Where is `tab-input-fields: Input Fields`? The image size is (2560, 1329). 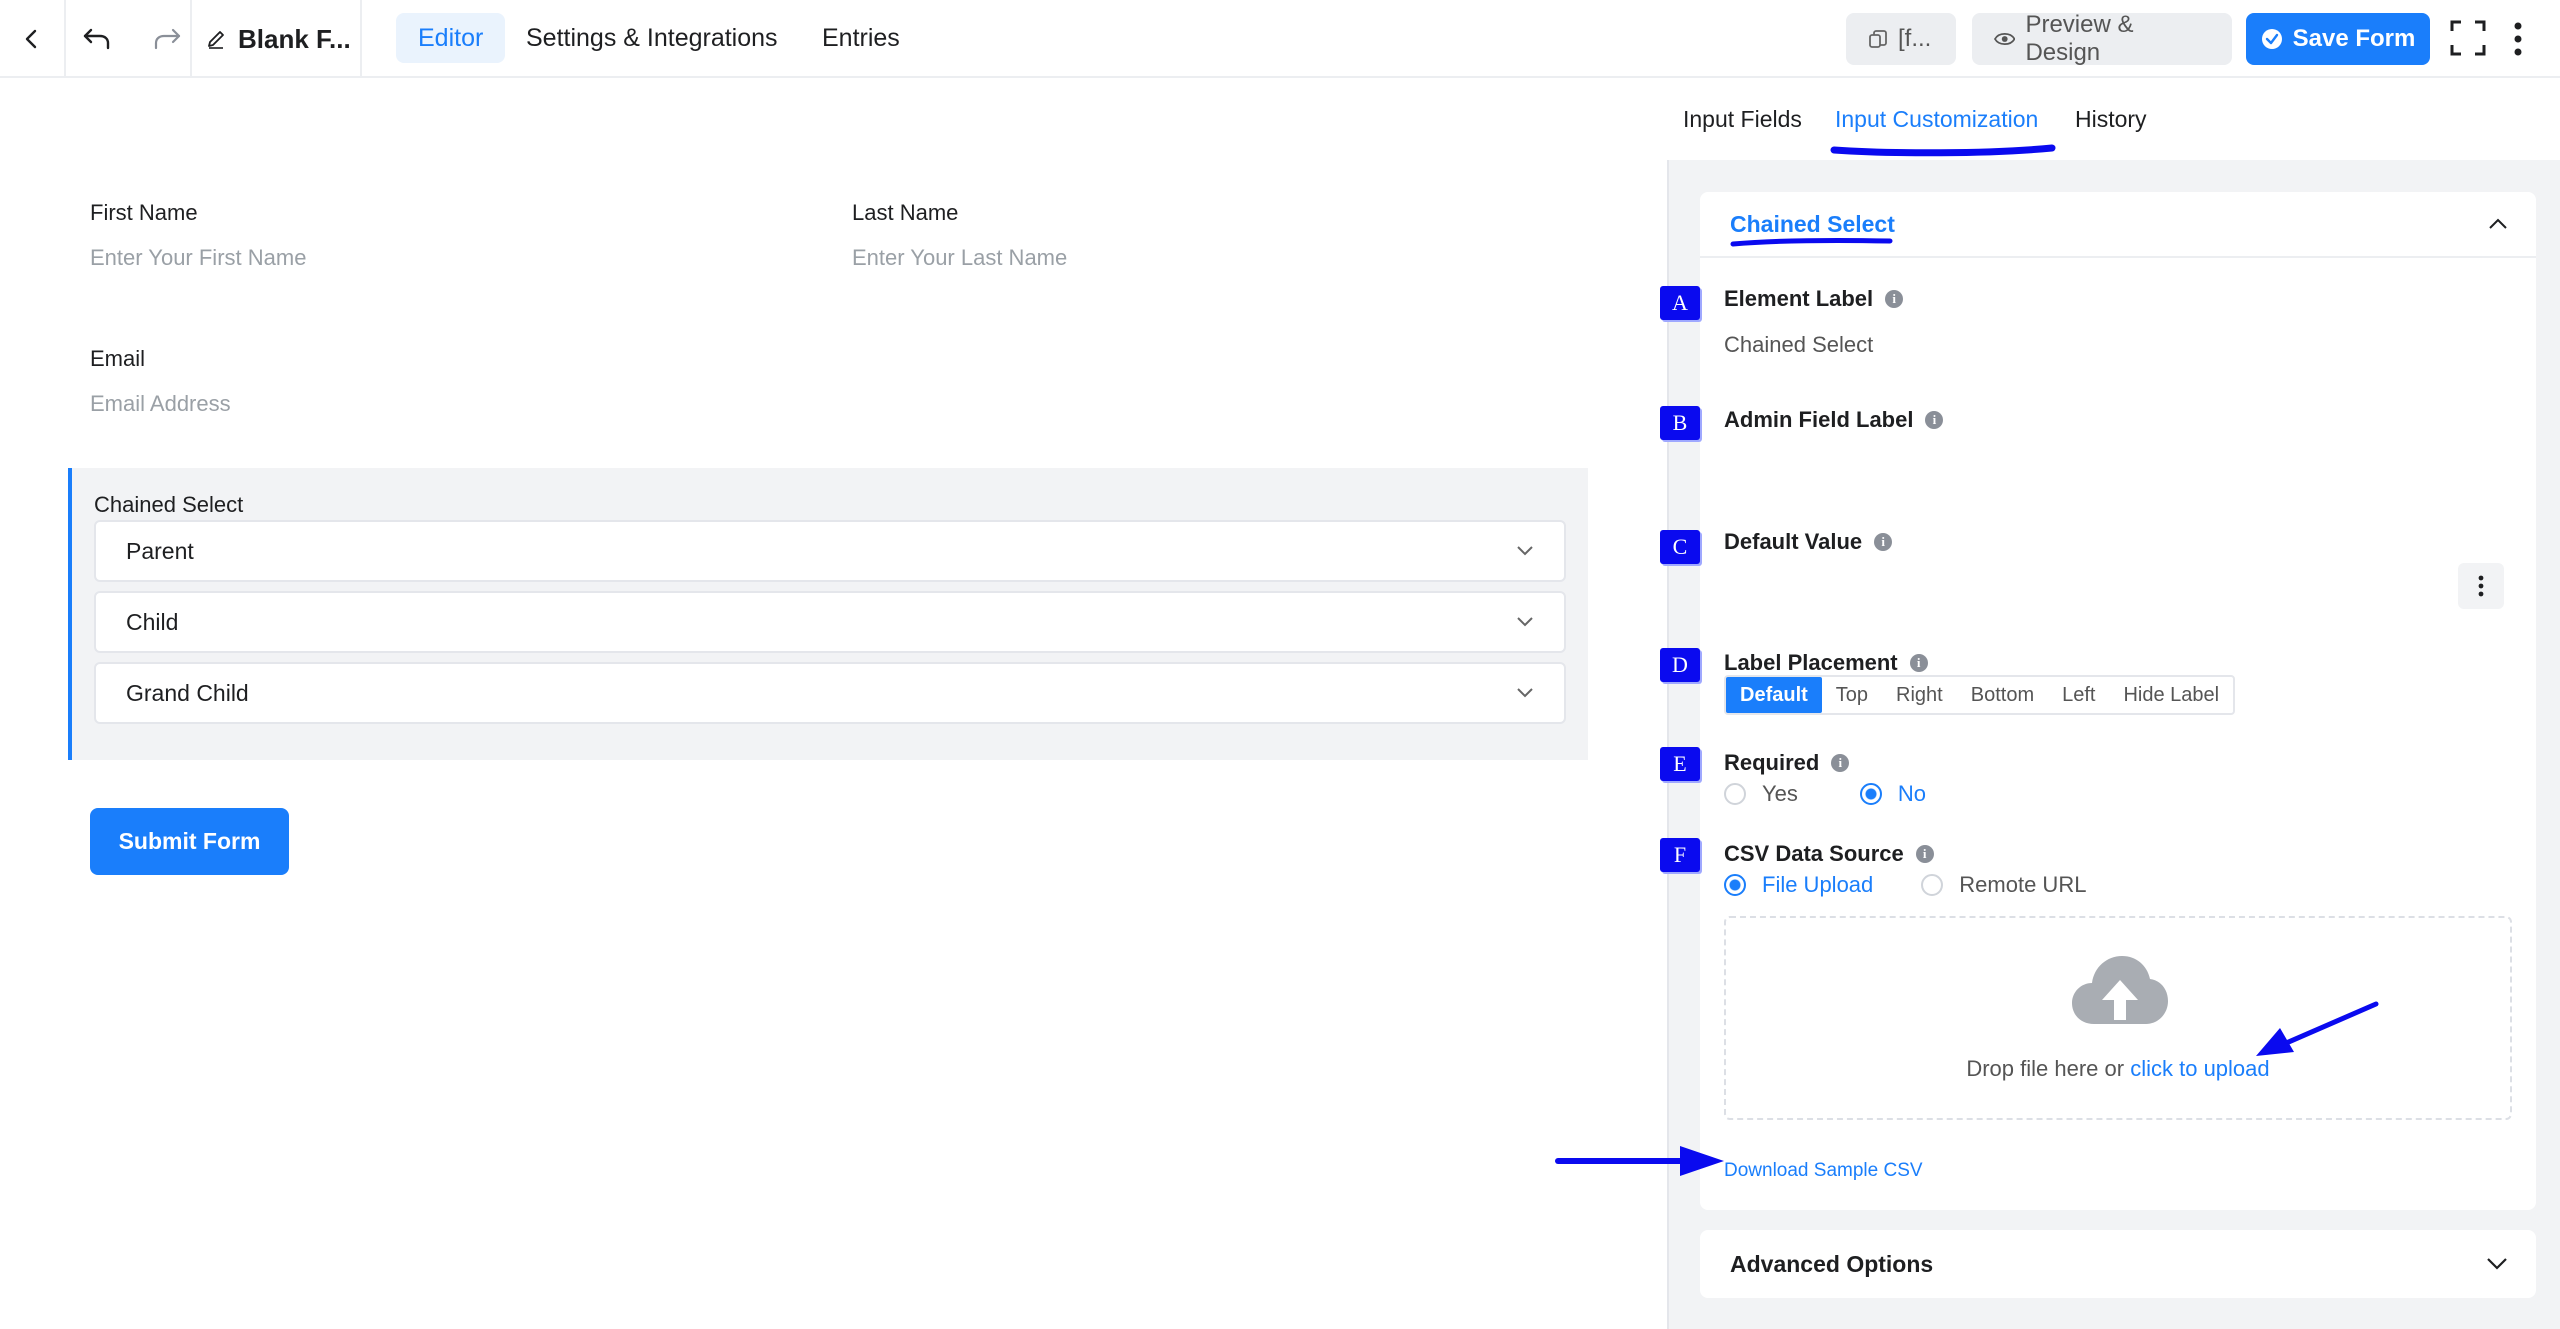
tab-input-fields: Input Fields is located at coordinates (1742, 119).